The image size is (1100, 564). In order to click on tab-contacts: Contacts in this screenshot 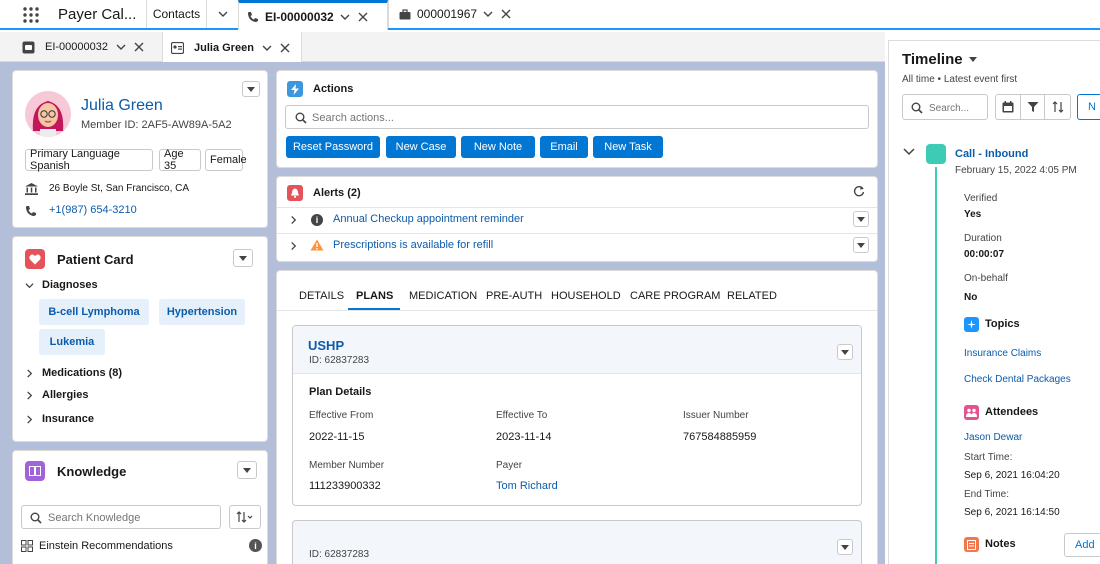, I will do `click(176, 14)`.